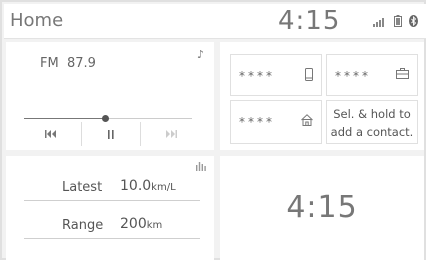  What do you see at coordinates (83, 225) in the screenshot?
I see `range-label: Range` at bounding box center [83, 225].